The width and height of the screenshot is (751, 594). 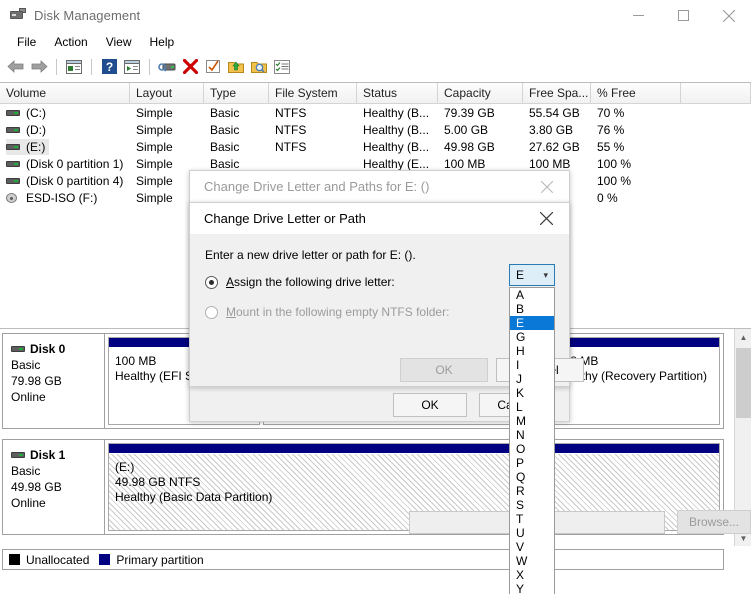 I want to click on legend-swatch-unallocated, so click(x=14, y=559).